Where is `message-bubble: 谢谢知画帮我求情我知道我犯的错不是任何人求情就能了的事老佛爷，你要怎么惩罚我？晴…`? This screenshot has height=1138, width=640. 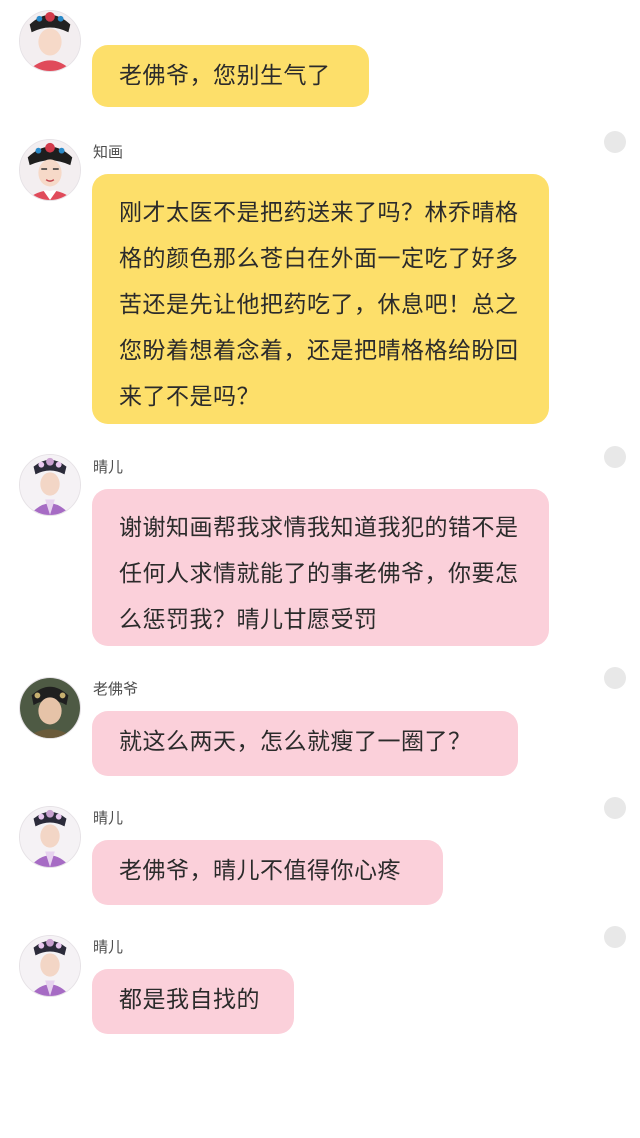
message-bubble: 谢谢知画帮我求情我知道我犯的错不是任何人求情就能了的事老佛爷，你要怎么惩罚我？晴… is located at coordinates (320, 567).